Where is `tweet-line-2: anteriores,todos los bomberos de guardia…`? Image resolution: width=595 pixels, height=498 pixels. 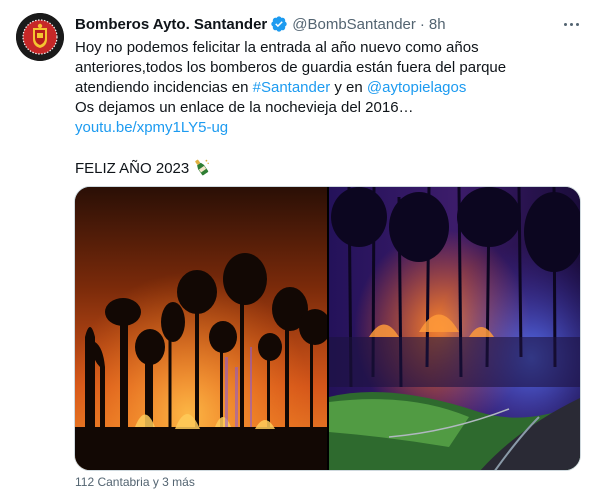 tweet-line-2: anteriores,todos los bomberos de guardia… is located at coordinates (291, 67).